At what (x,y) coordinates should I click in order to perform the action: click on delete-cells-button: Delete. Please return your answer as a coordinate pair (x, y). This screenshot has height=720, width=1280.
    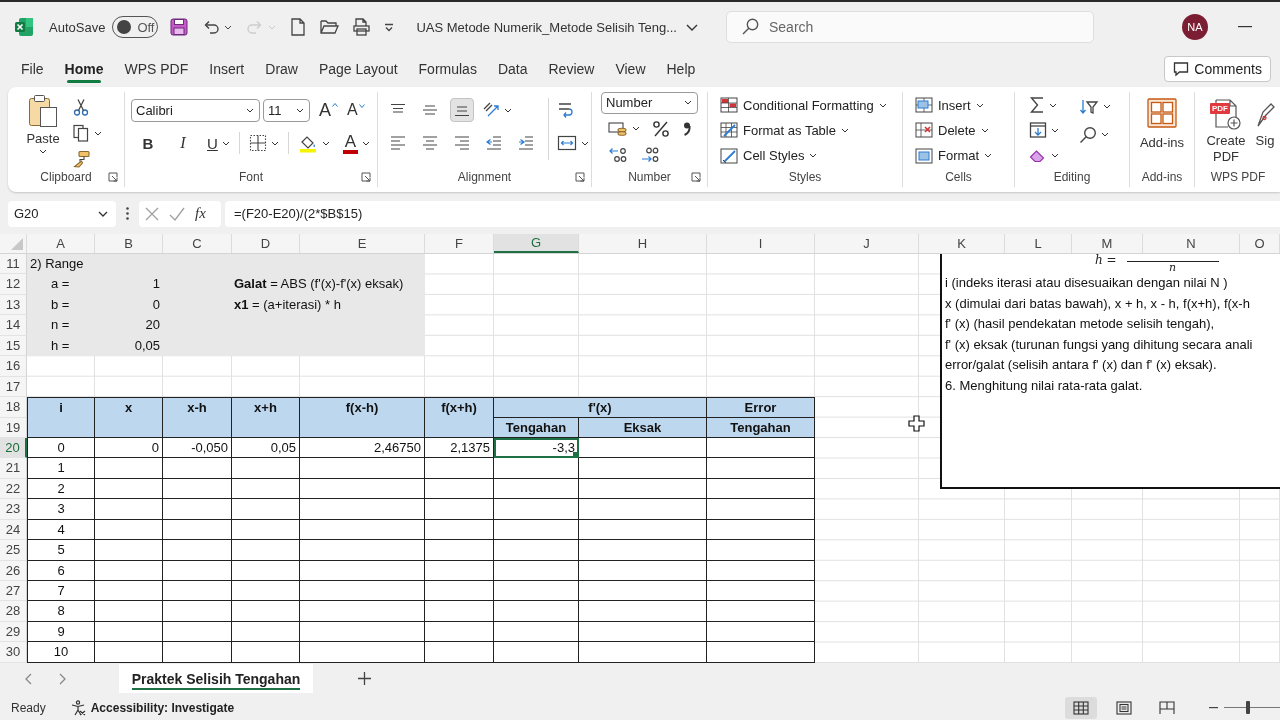
    Looking at the image, I should click on (961, 130).